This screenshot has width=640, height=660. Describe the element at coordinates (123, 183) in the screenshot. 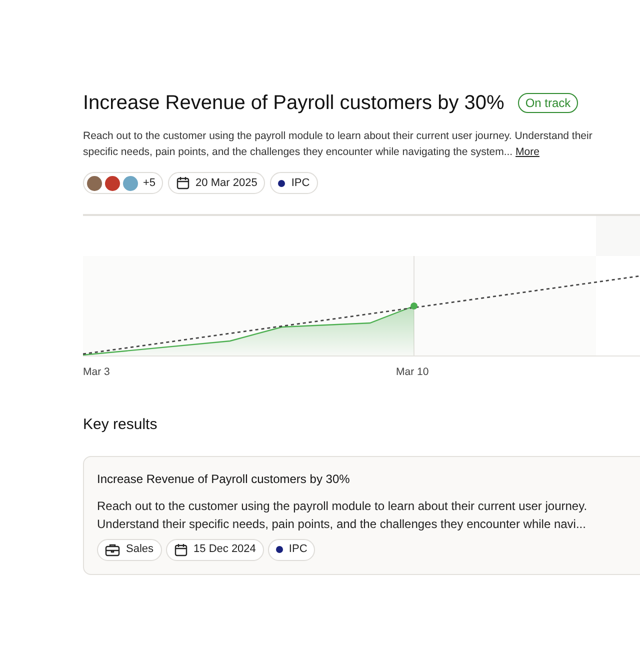

I see `owners-chip: +5` at that location.